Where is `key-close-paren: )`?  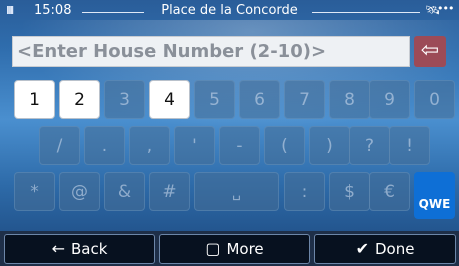 key-close-paren: ) is located at coordinates (329, 145).